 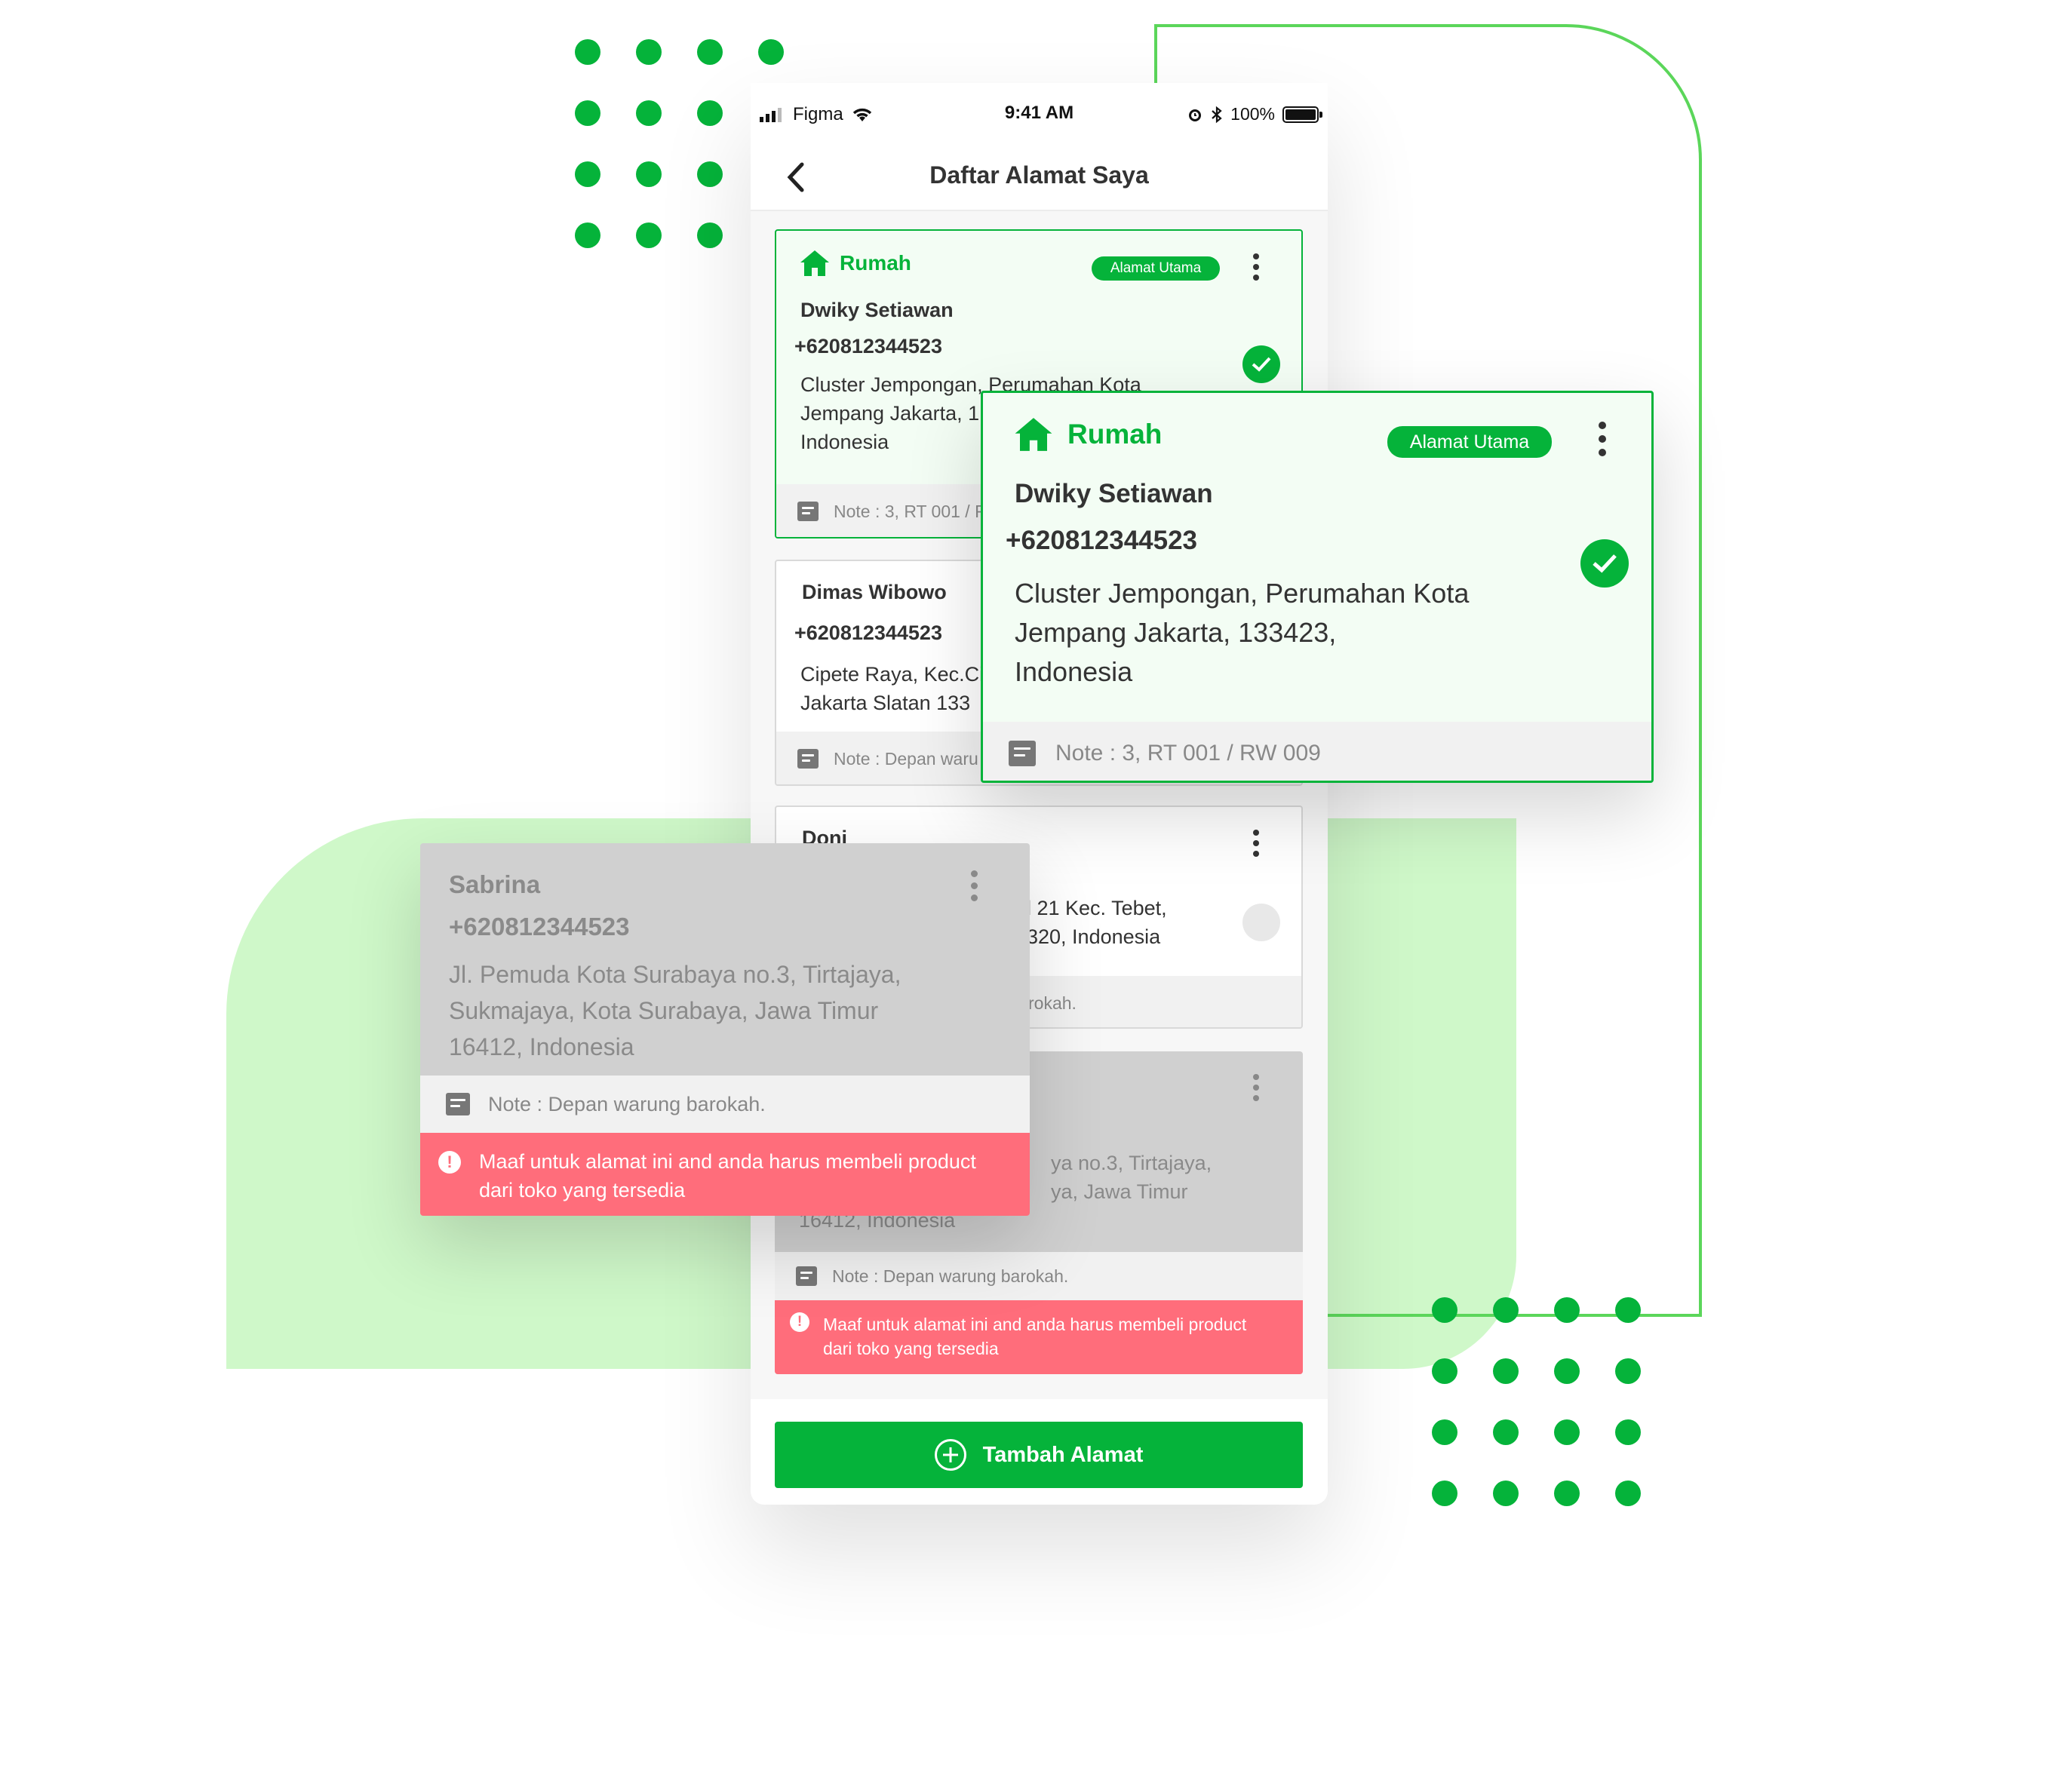 I want to click on recipient-name: Sabrina, so click(x=495, y=884).